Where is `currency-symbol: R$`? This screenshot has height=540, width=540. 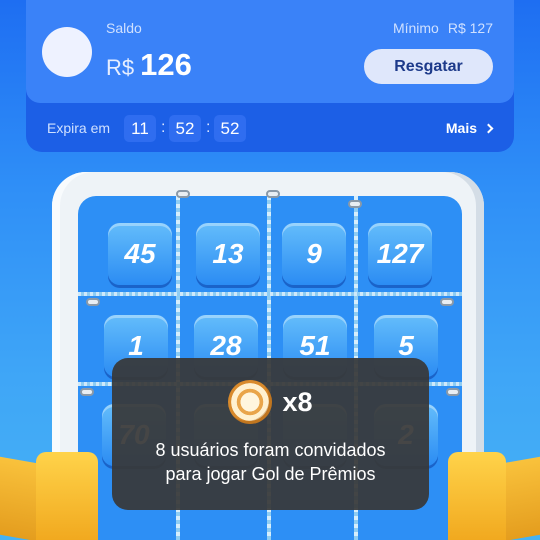 currency-symbol: R$ is located at coordinates (120, 67).